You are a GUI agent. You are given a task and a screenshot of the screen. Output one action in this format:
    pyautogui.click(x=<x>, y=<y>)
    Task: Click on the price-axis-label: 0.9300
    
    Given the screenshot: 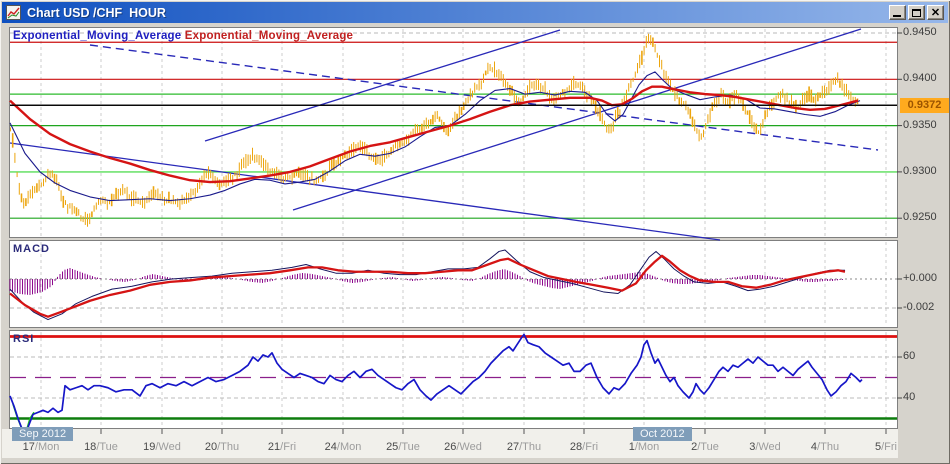 What is the action you would take?
    pyautogui.click(x=920, y=170)
    